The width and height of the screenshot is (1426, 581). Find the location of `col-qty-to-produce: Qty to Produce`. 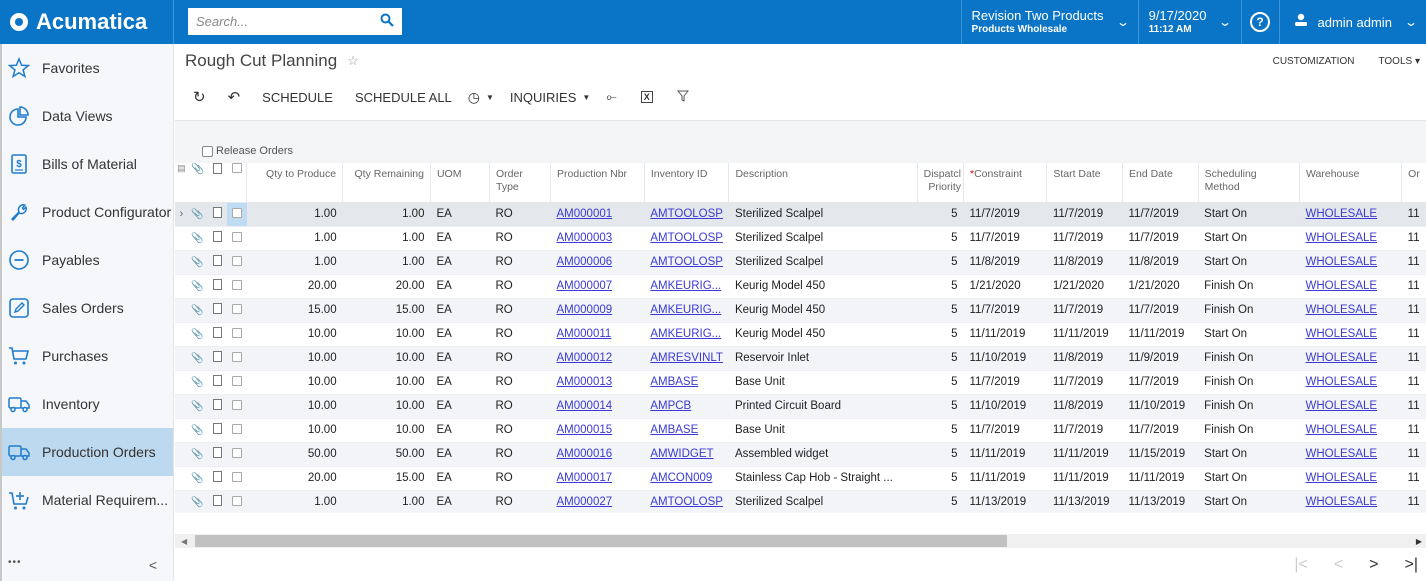

col-qty-to-produce: Qty to Produce is located at coordinates (295, 183).